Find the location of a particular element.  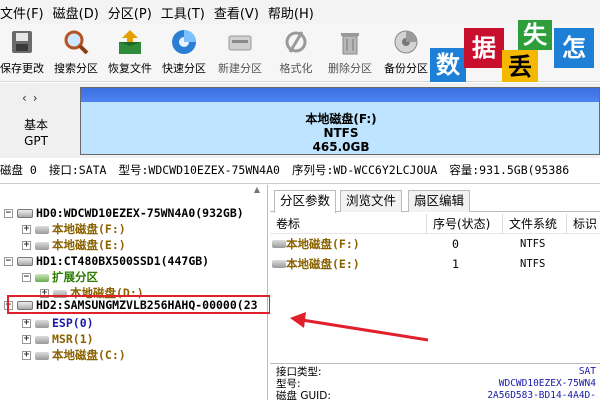

tree-node-e: + 本地磁盘(E:) is located at coordinates (74, 245).